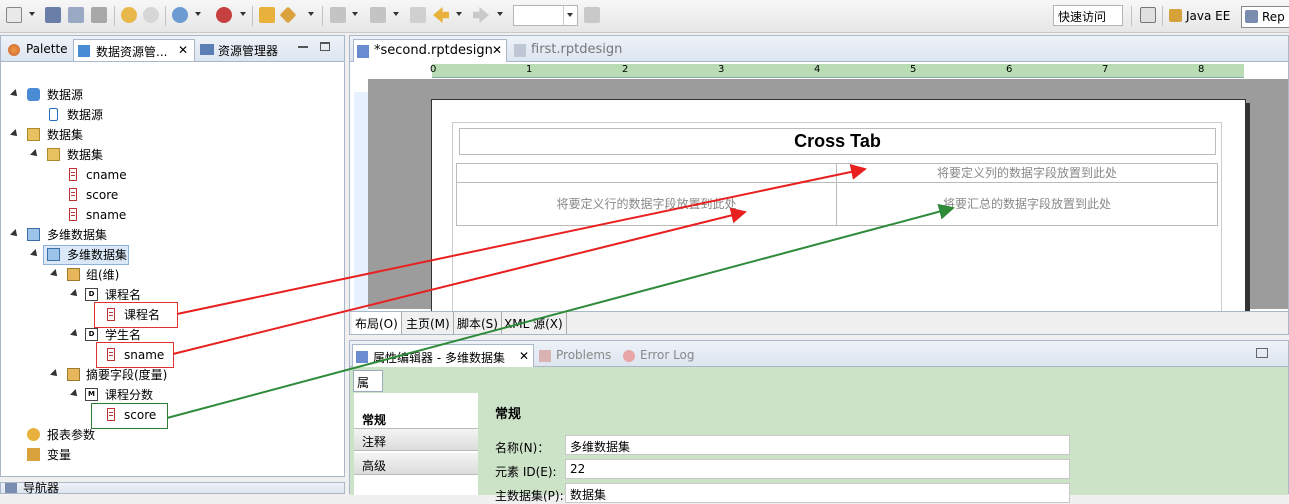  What do you see at coordinates (1262, 353) in the screenshot?
I see `view-menu-icon` at bounding box center [1262, 353].